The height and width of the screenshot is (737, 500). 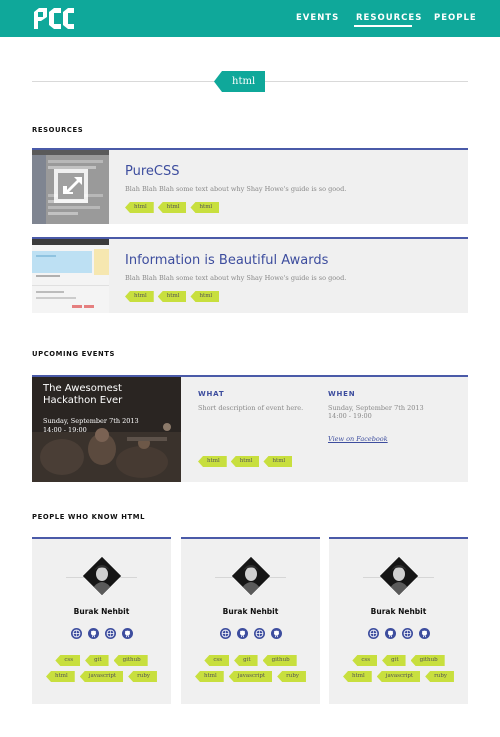 I want to click on event-image-title: The Awesomest Hackathon Ever, so click(x=83, y=394).